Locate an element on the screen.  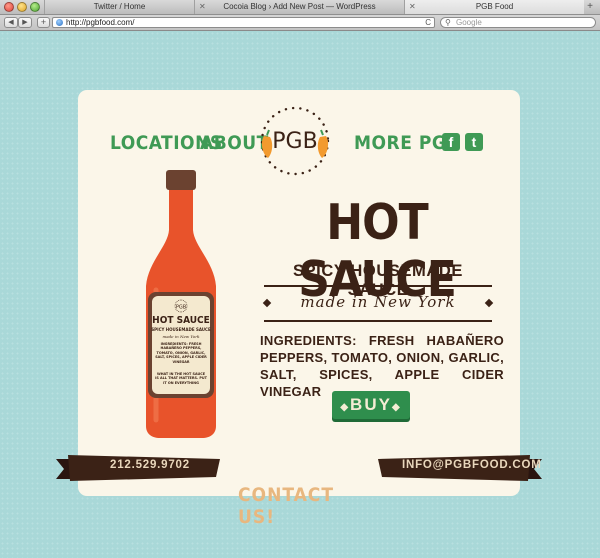
bottle-made-in: made in New York is located at coordinates (181, 336).